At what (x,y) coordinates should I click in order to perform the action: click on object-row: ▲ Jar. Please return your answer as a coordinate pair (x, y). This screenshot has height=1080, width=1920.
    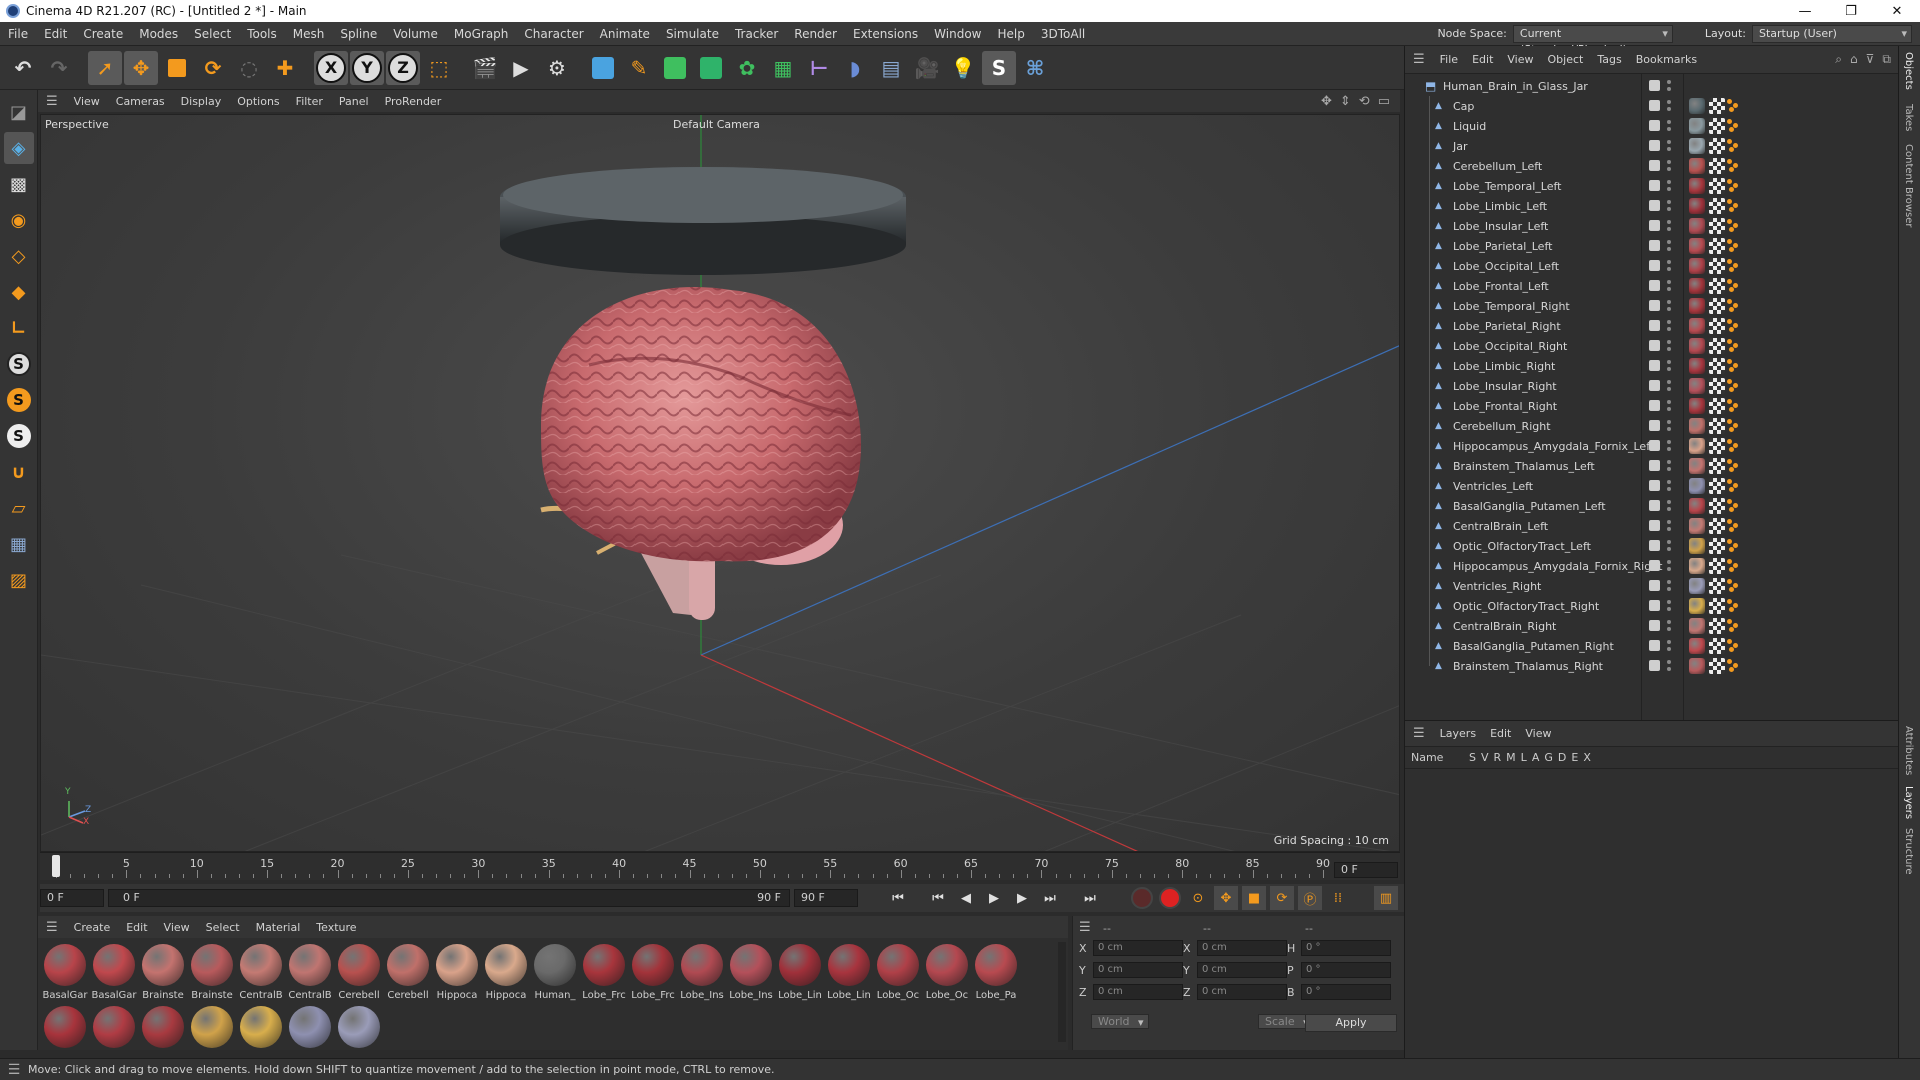
    Looking at the image, I should click on (1652, 146).